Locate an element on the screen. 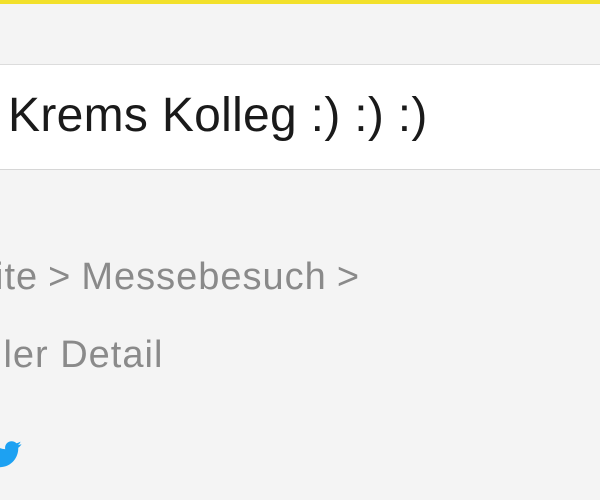  breadcrumb-item-current: ller Detail is located at coordinates (82, 355).